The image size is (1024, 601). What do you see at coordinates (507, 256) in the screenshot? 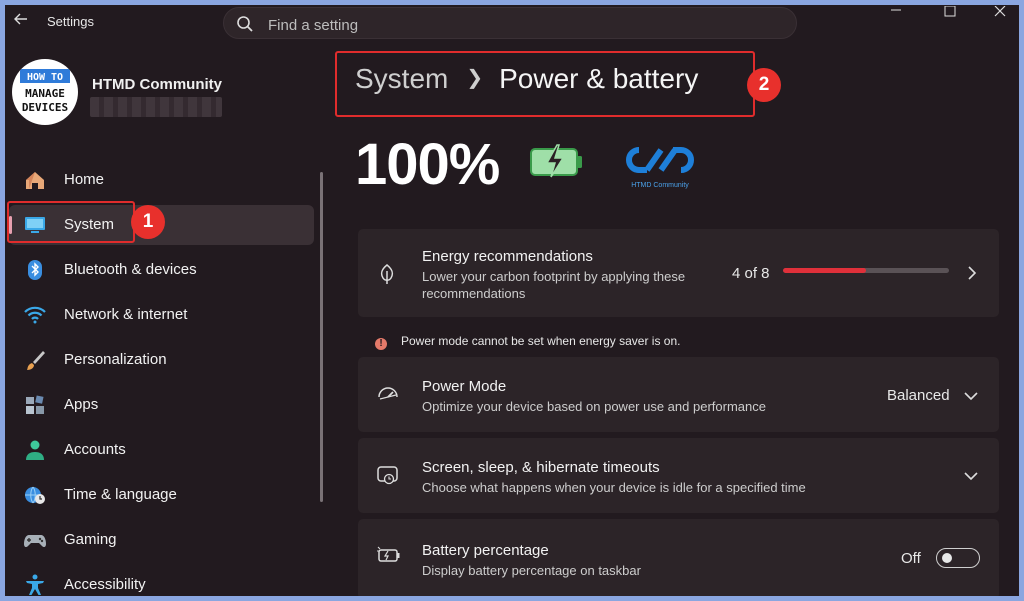
I see `card-title: Energy recommendations` at bounding box center [507, 256].